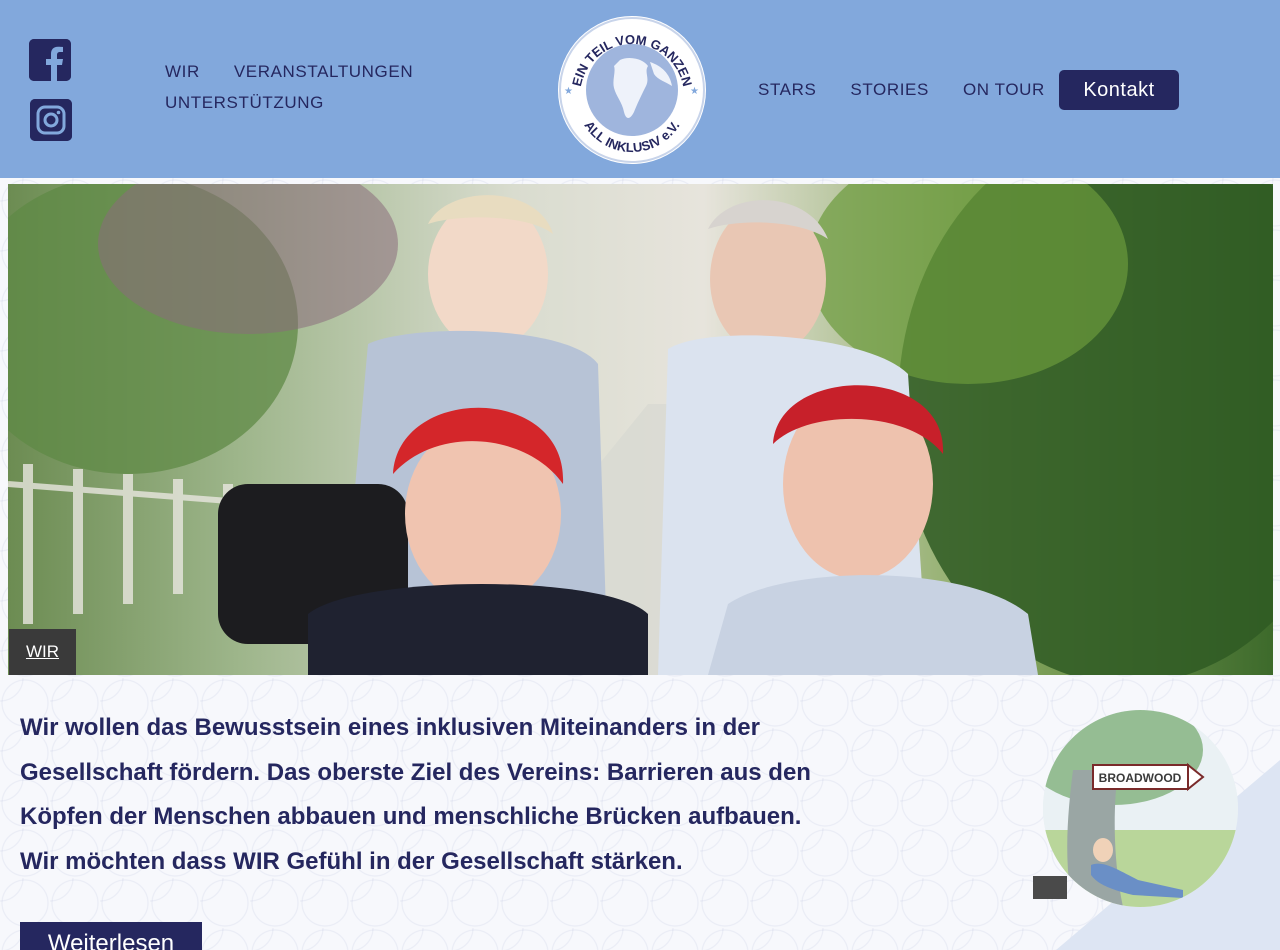 The height and width of the screenshot is (950, 1280). I want to click on weiterlesen-button: Weiterlesen, so click(111, 936).